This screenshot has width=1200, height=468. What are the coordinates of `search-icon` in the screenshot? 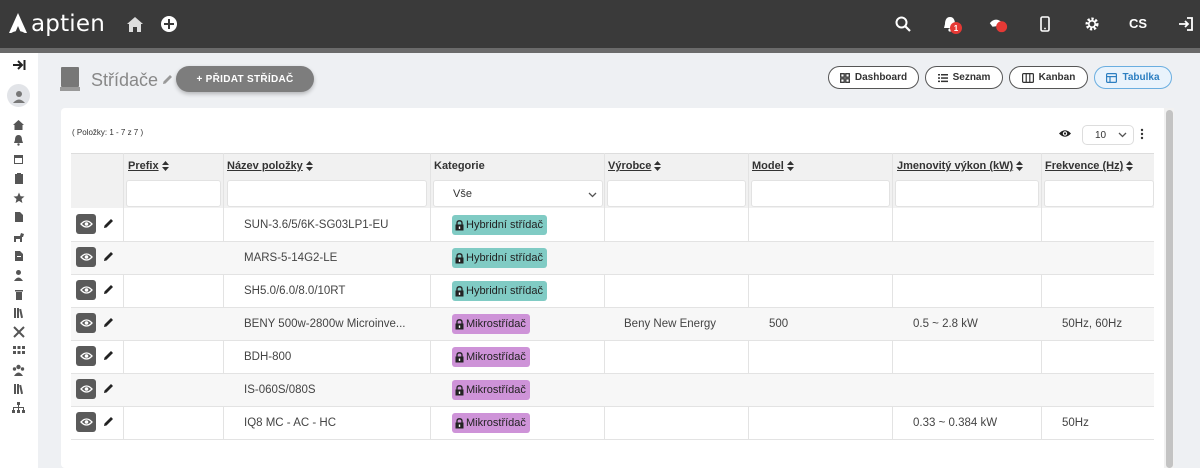 It's located at (903, 24).